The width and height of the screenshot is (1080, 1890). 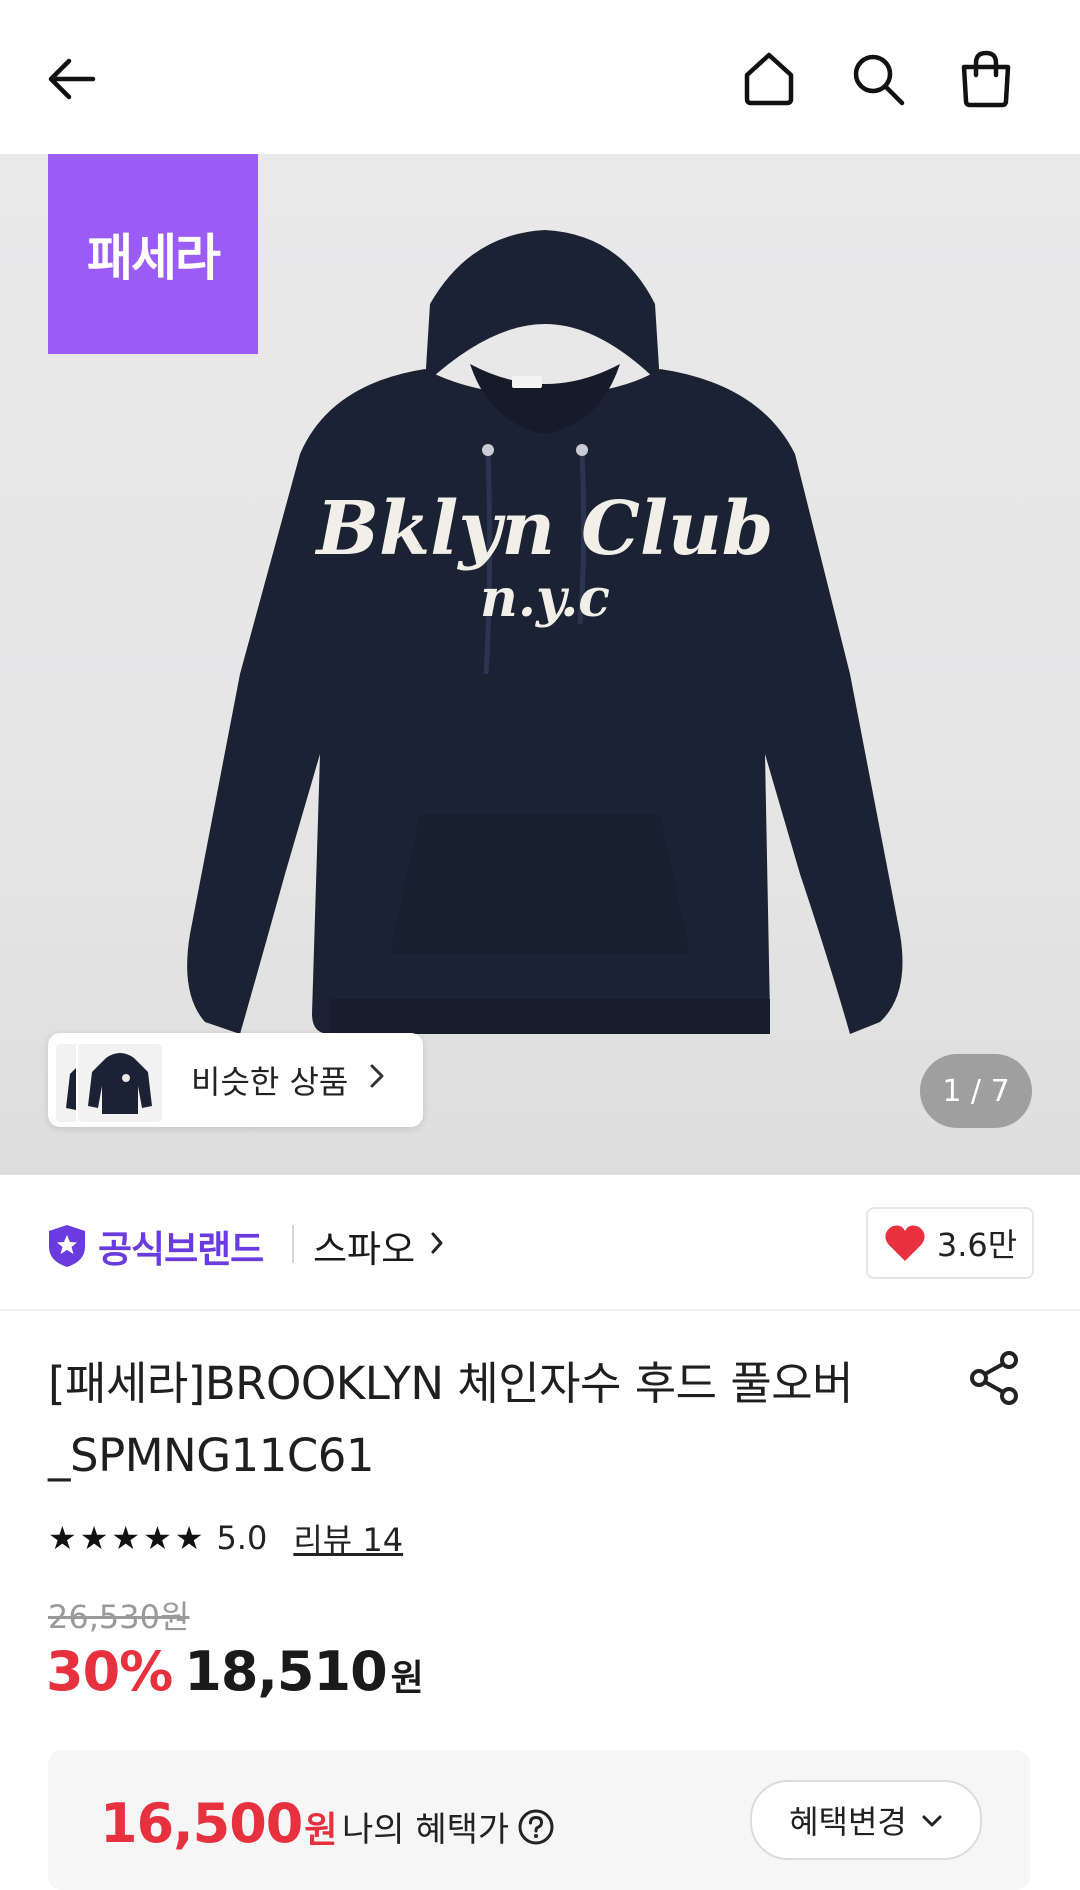 I want to click on chevron-down-icon, so click(x=932, y=1820).